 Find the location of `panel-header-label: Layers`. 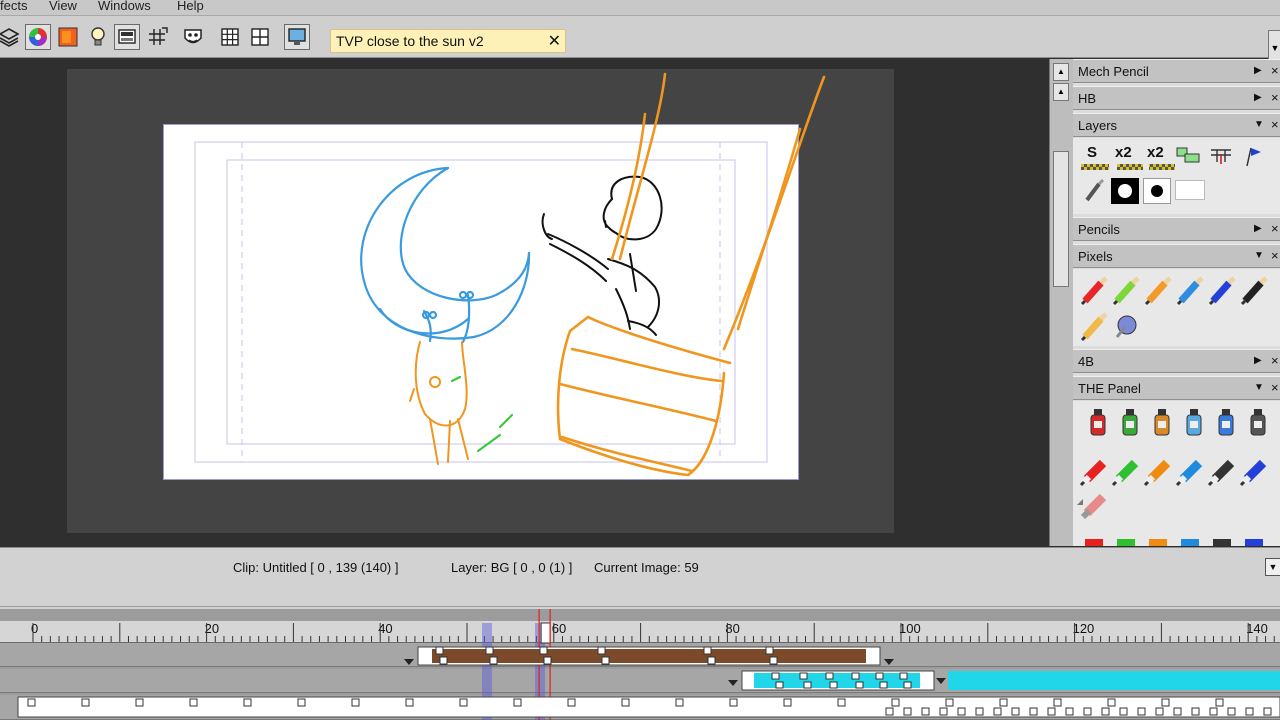

panel-header-label: Layers is located at coordinates (1098, 125).